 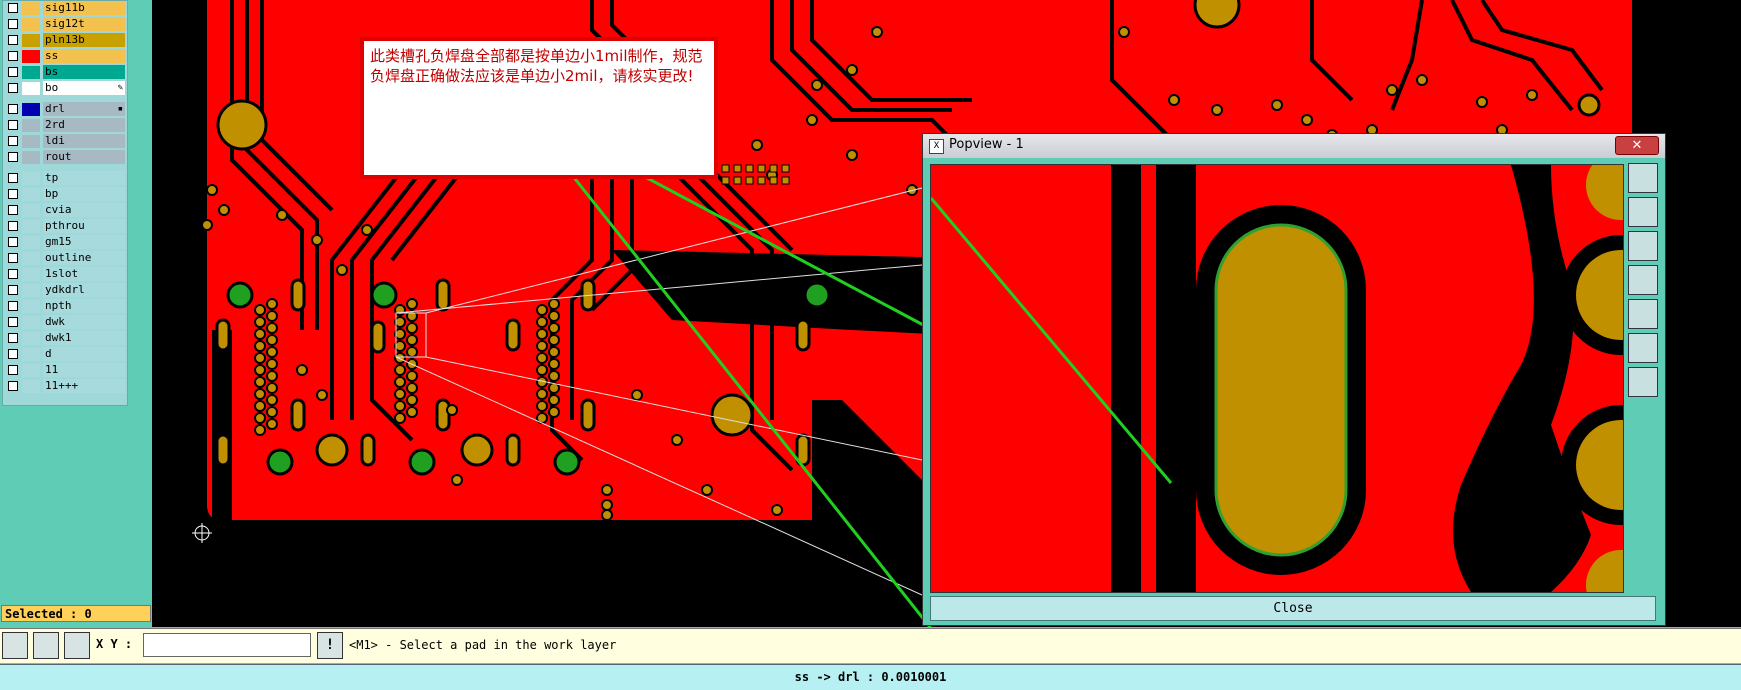 I want to click on layer-name: pln13b, so click(x=84, y=40).